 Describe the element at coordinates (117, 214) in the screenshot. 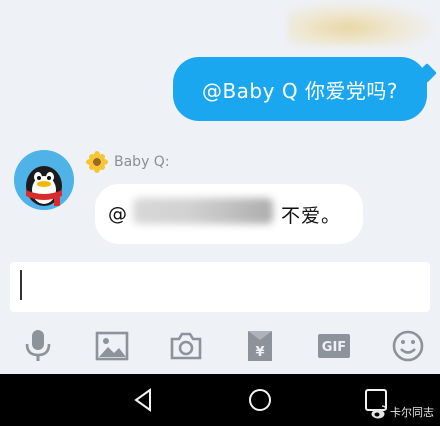

I see `incoming-at-symbol: @` at that location.